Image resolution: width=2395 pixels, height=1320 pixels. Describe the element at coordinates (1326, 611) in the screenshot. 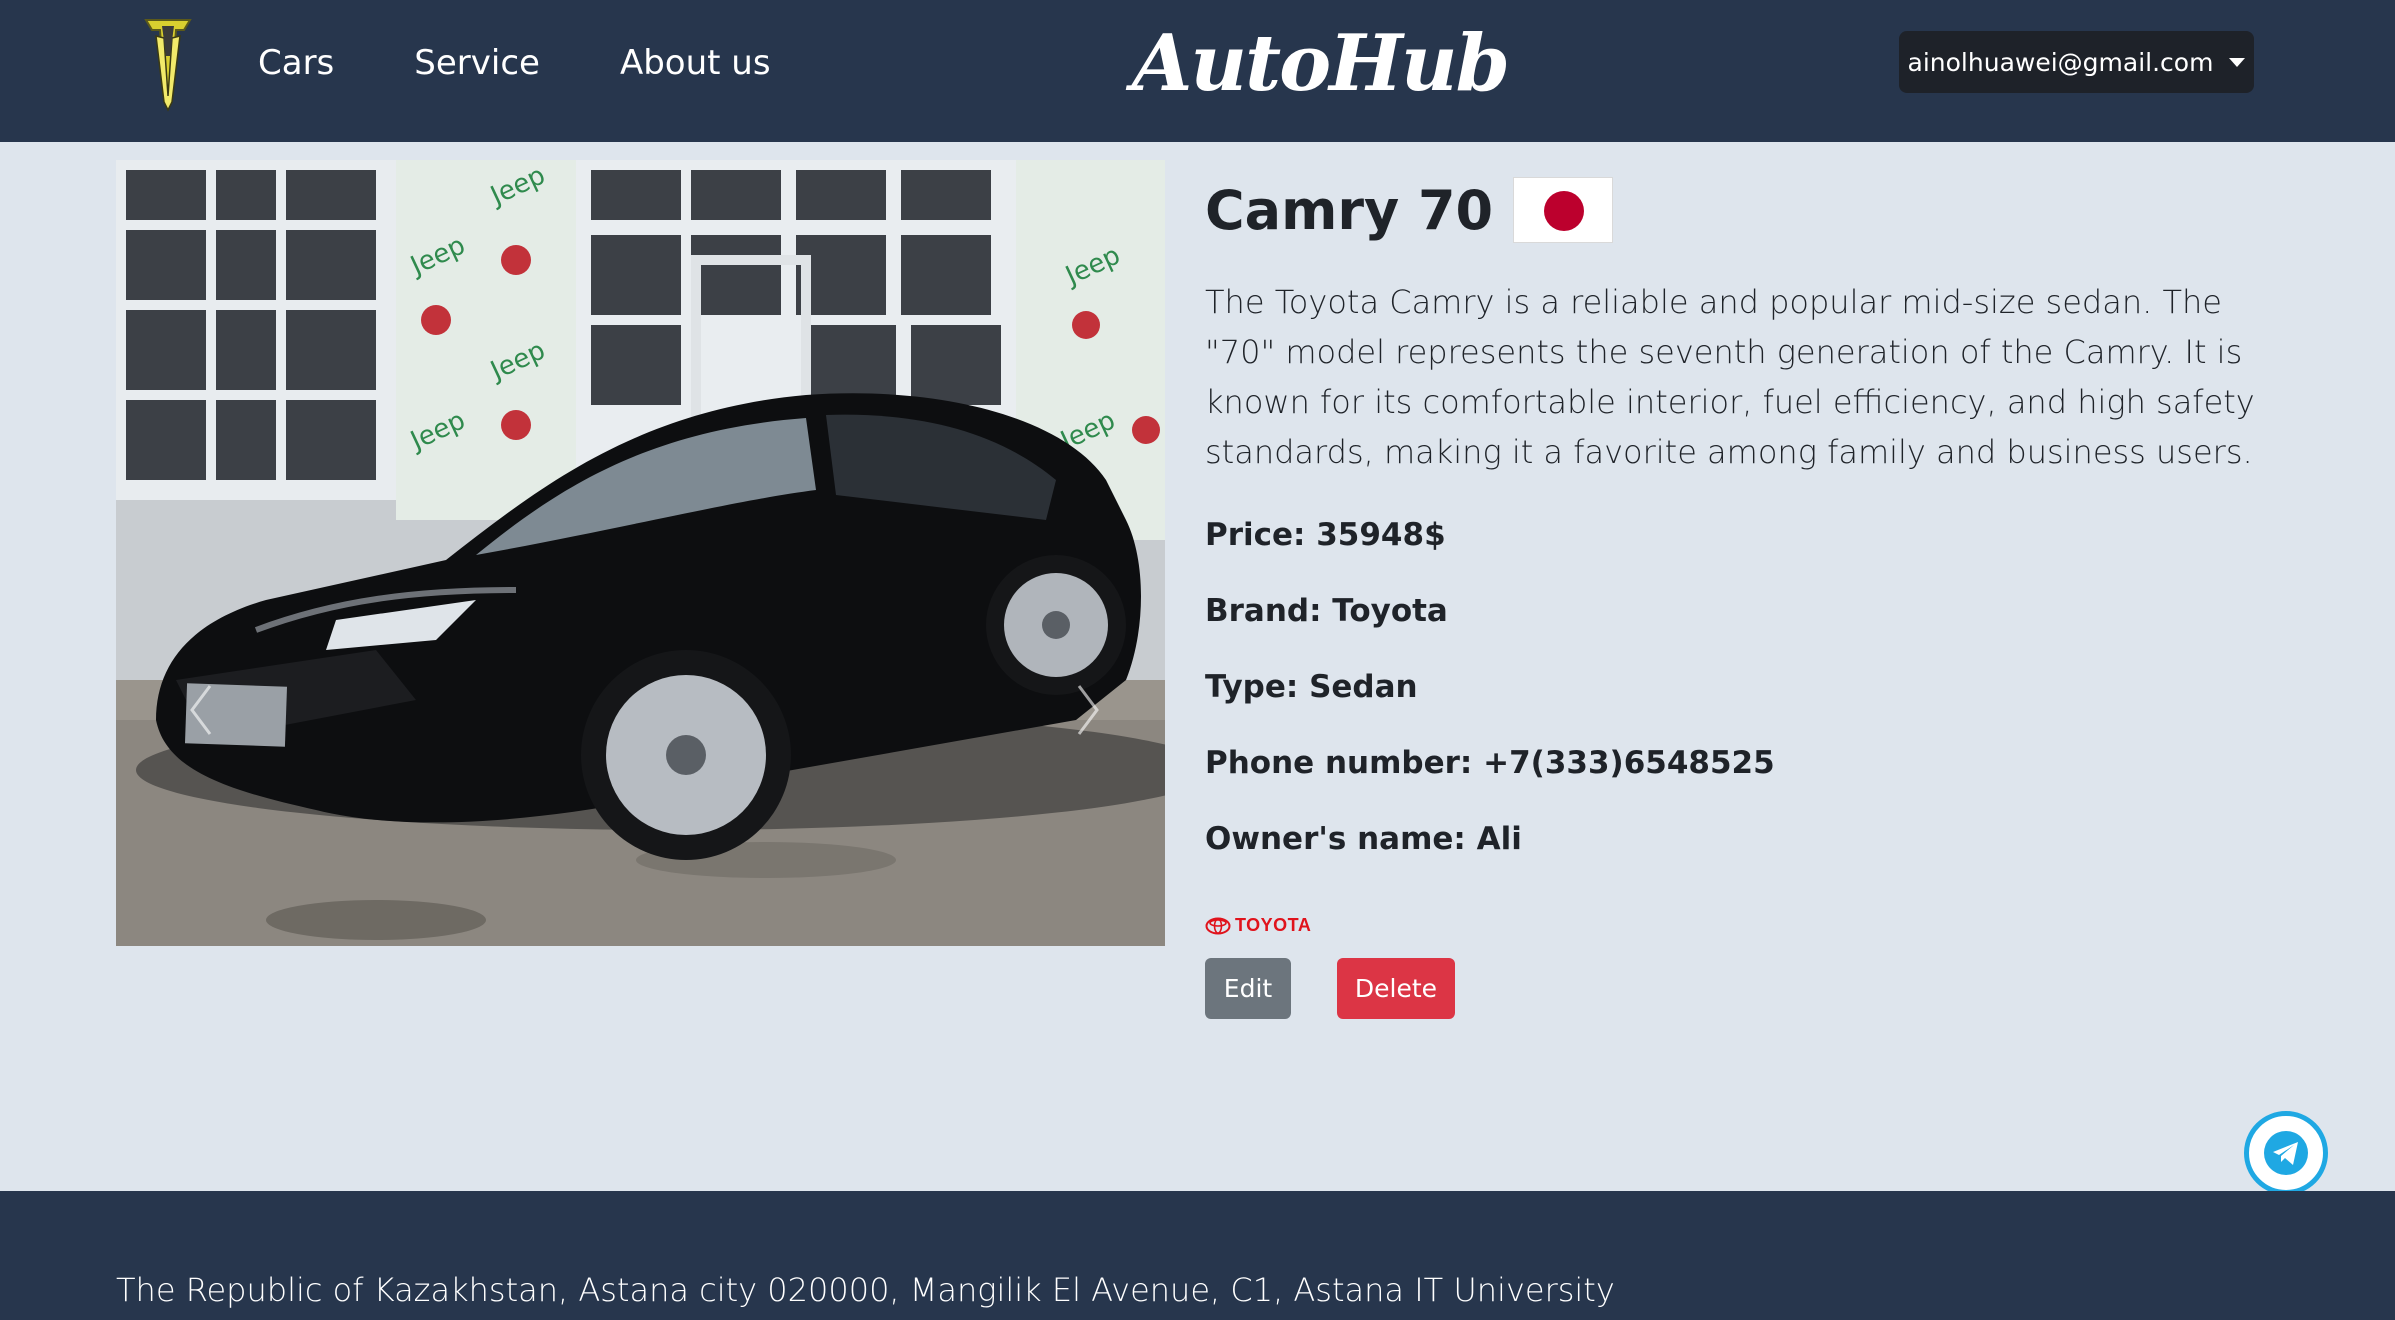

I see `car-brand: Brand: Toyota` at that location.